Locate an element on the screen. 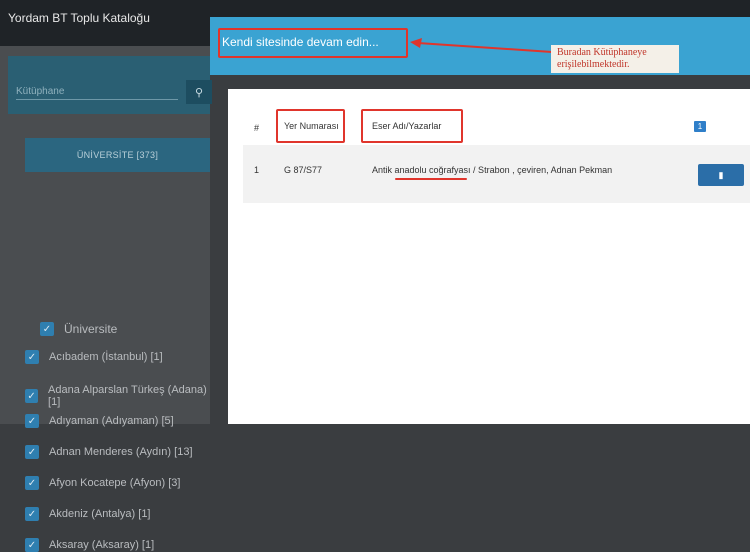 The width and height of the screenshot is (750, 552). app-title: Yordam BT Toplu Kataloğu is located at coordinates (79, 18).